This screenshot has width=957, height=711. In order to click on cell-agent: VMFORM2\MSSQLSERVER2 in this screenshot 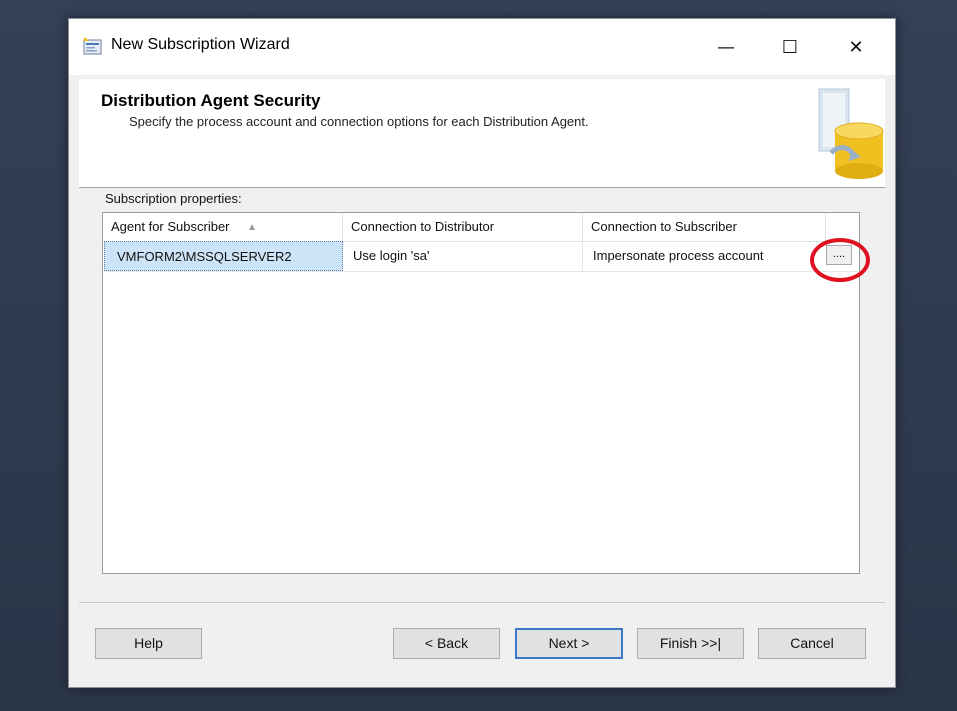, I will do `click(223, 256)`.